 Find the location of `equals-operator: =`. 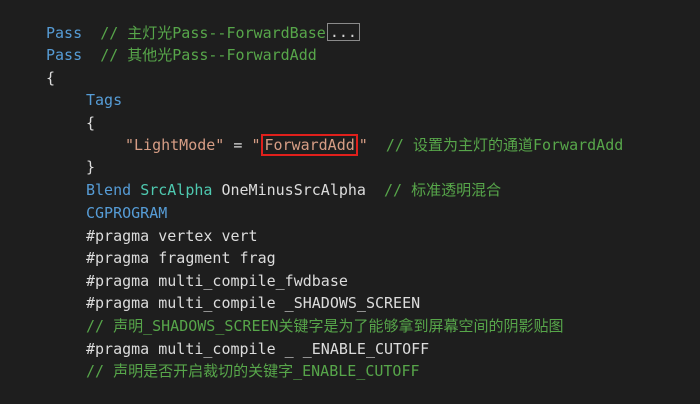

equals-operator: = is located at coordinates (238, 145).